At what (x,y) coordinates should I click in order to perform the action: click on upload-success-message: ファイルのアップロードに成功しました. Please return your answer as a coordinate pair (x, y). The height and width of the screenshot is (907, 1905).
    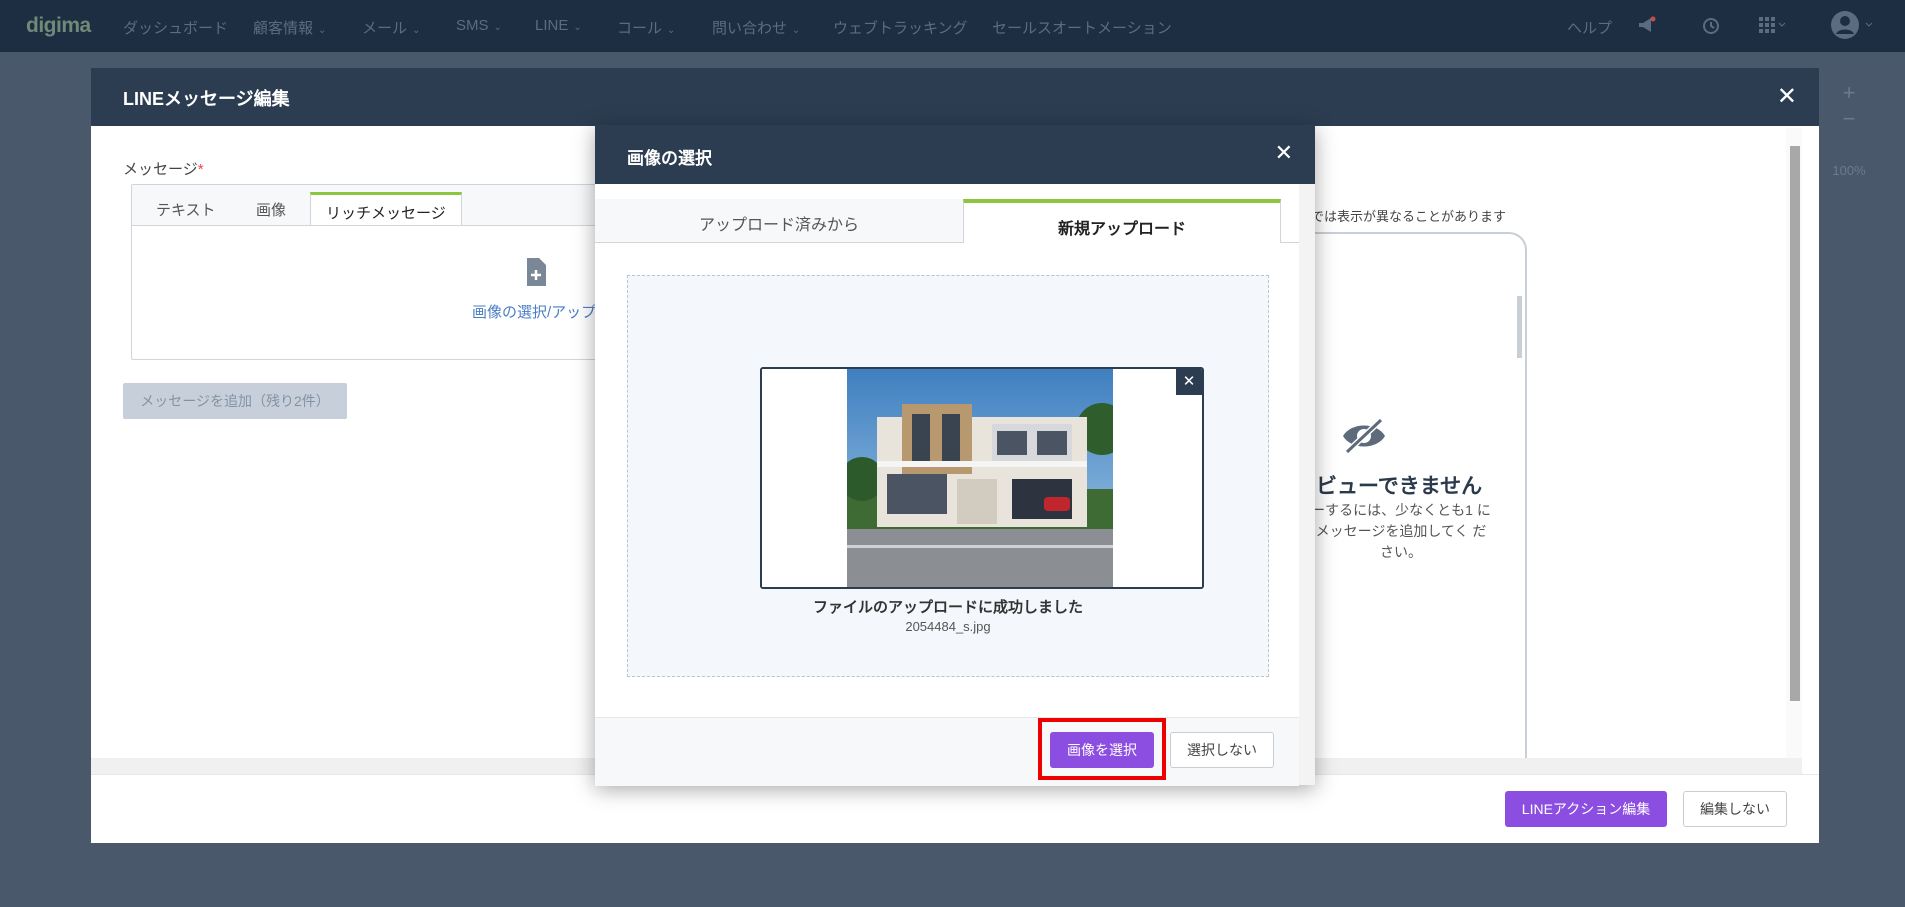
    Looking at the image, I should click on (947, 607).